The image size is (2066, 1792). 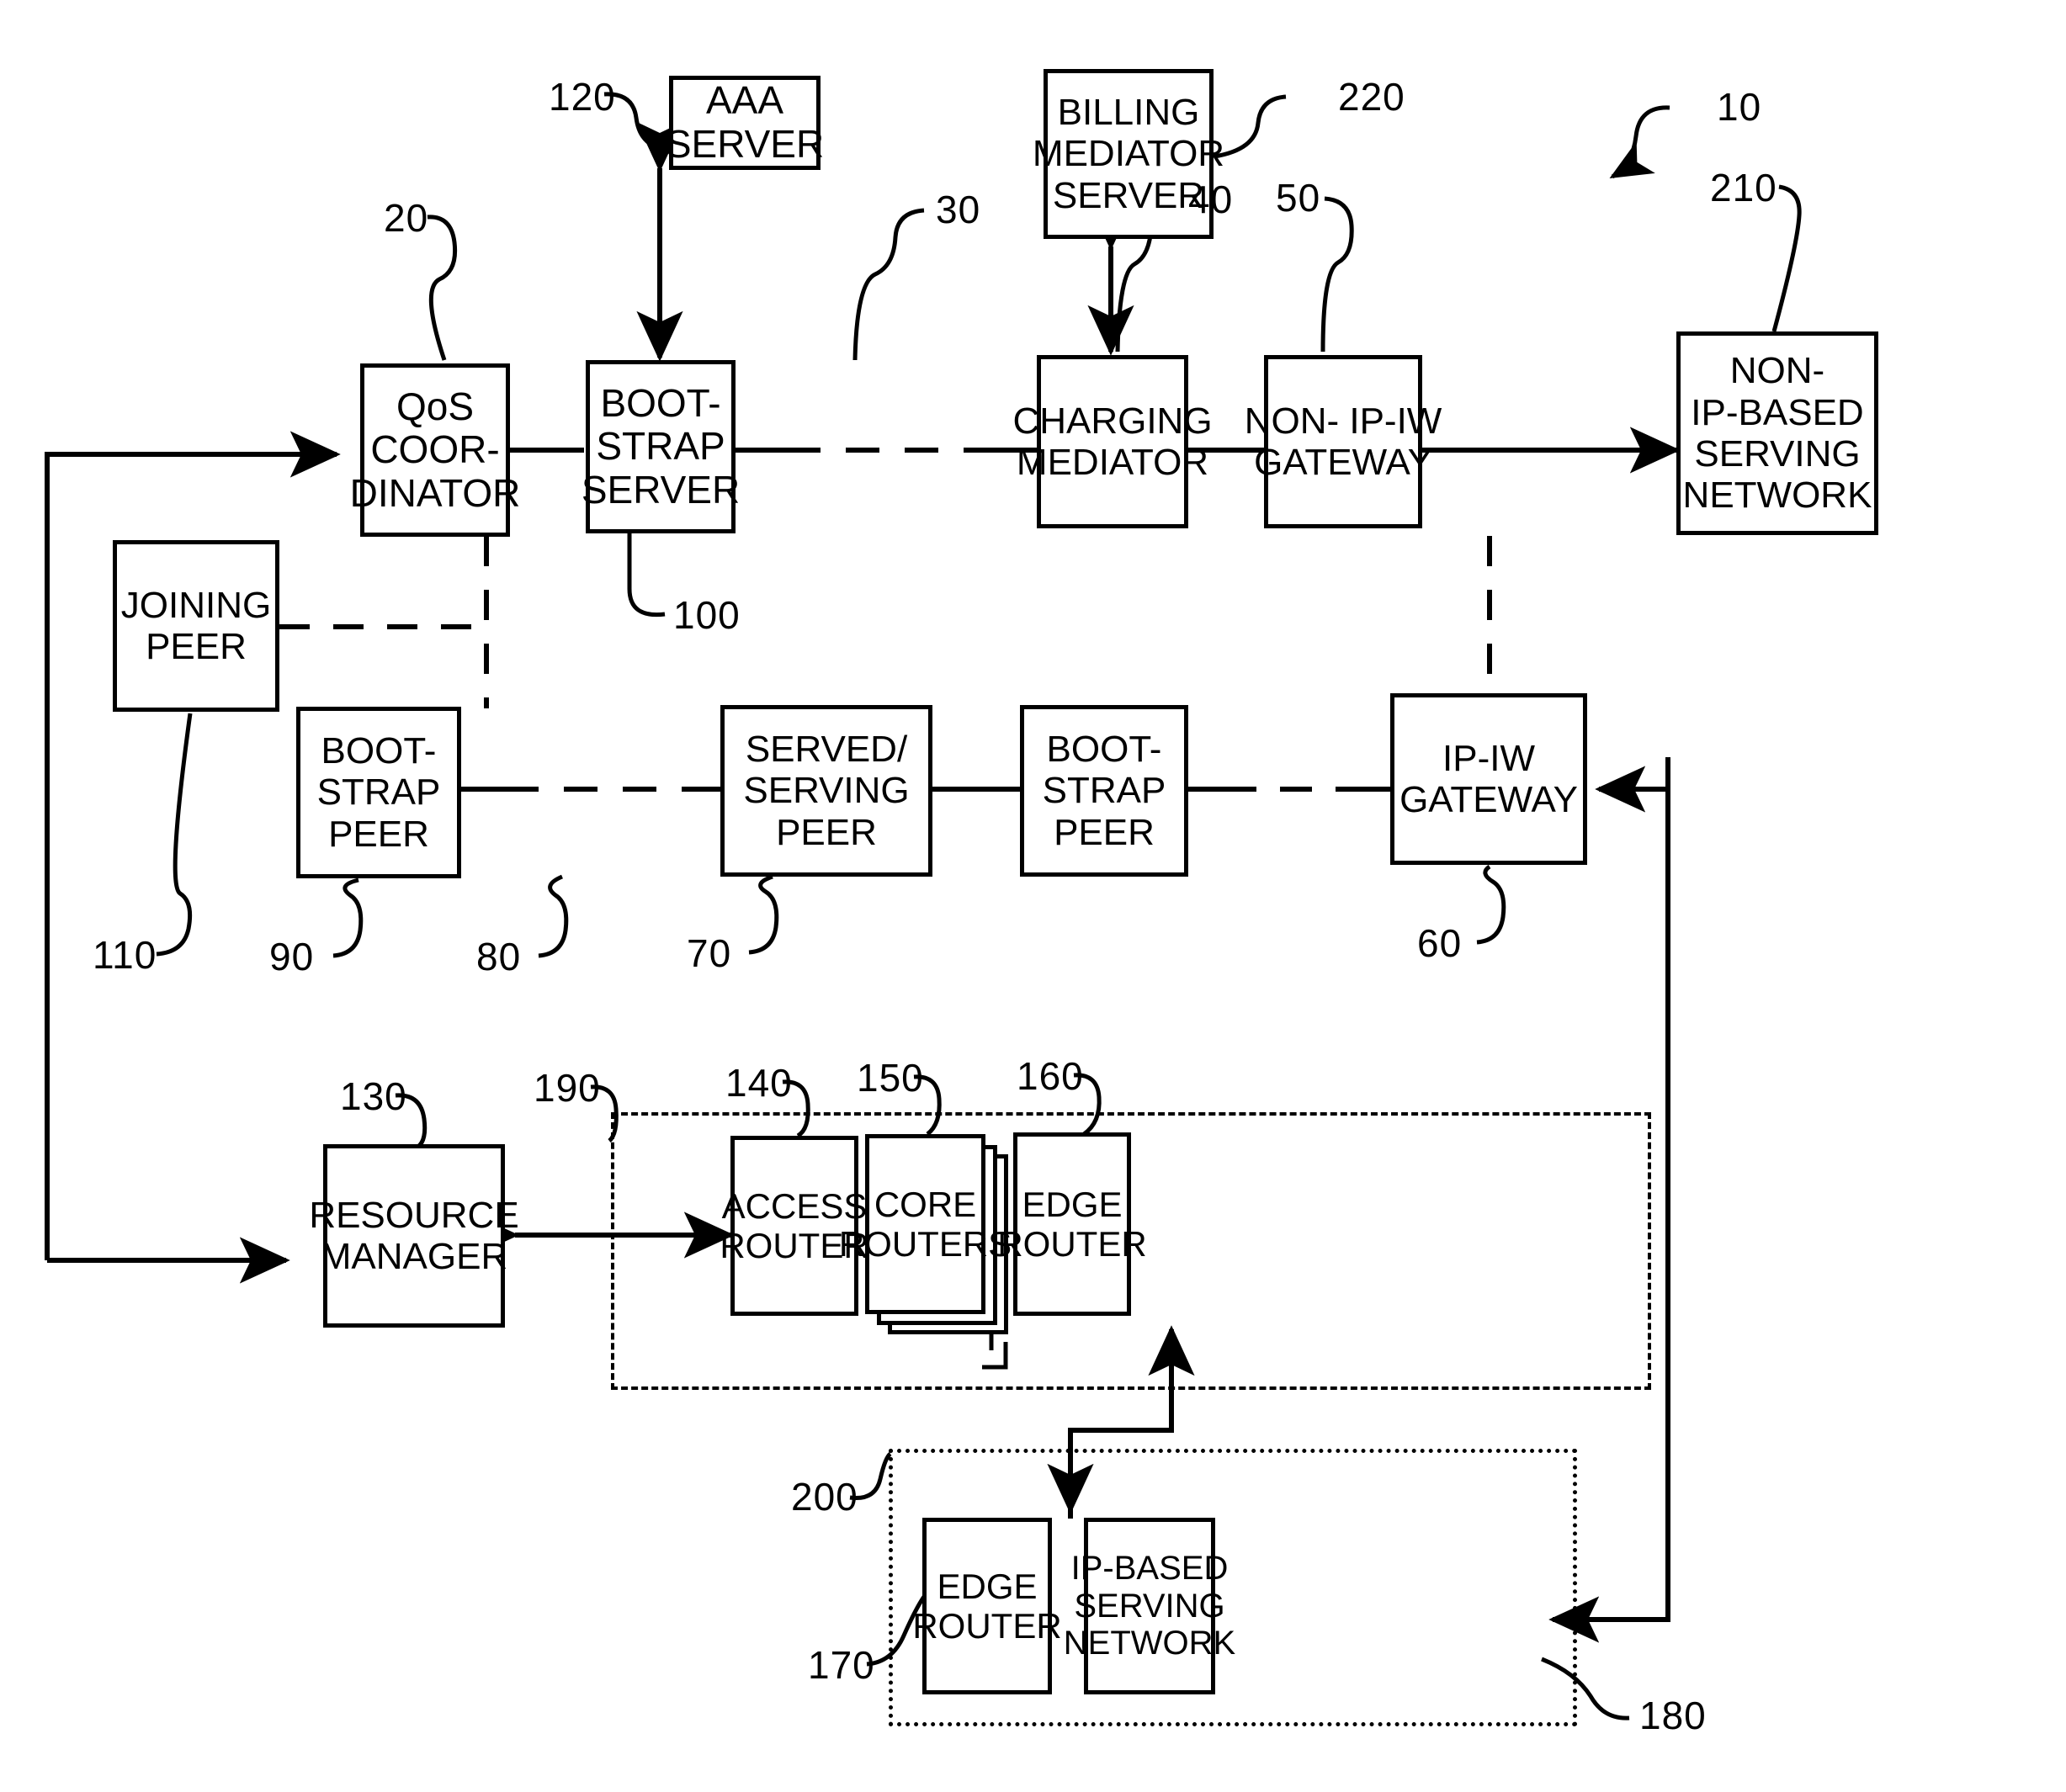 What do you see at coordinates (1743, 187) in the screenshot?
I see `ref-numeral-210: 210` at bounding box center [1743, 187].